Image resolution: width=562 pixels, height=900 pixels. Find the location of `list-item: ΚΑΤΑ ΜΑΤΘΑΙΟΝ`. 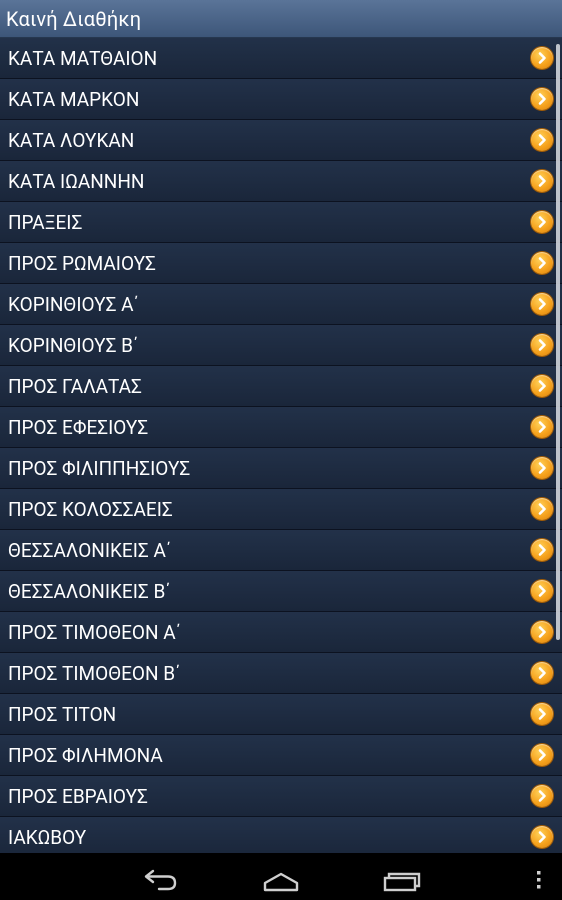

list-item: ΚΑΤΑ ΜΑΤΘΑΙΟΝ is located at coordinates (281, 58).